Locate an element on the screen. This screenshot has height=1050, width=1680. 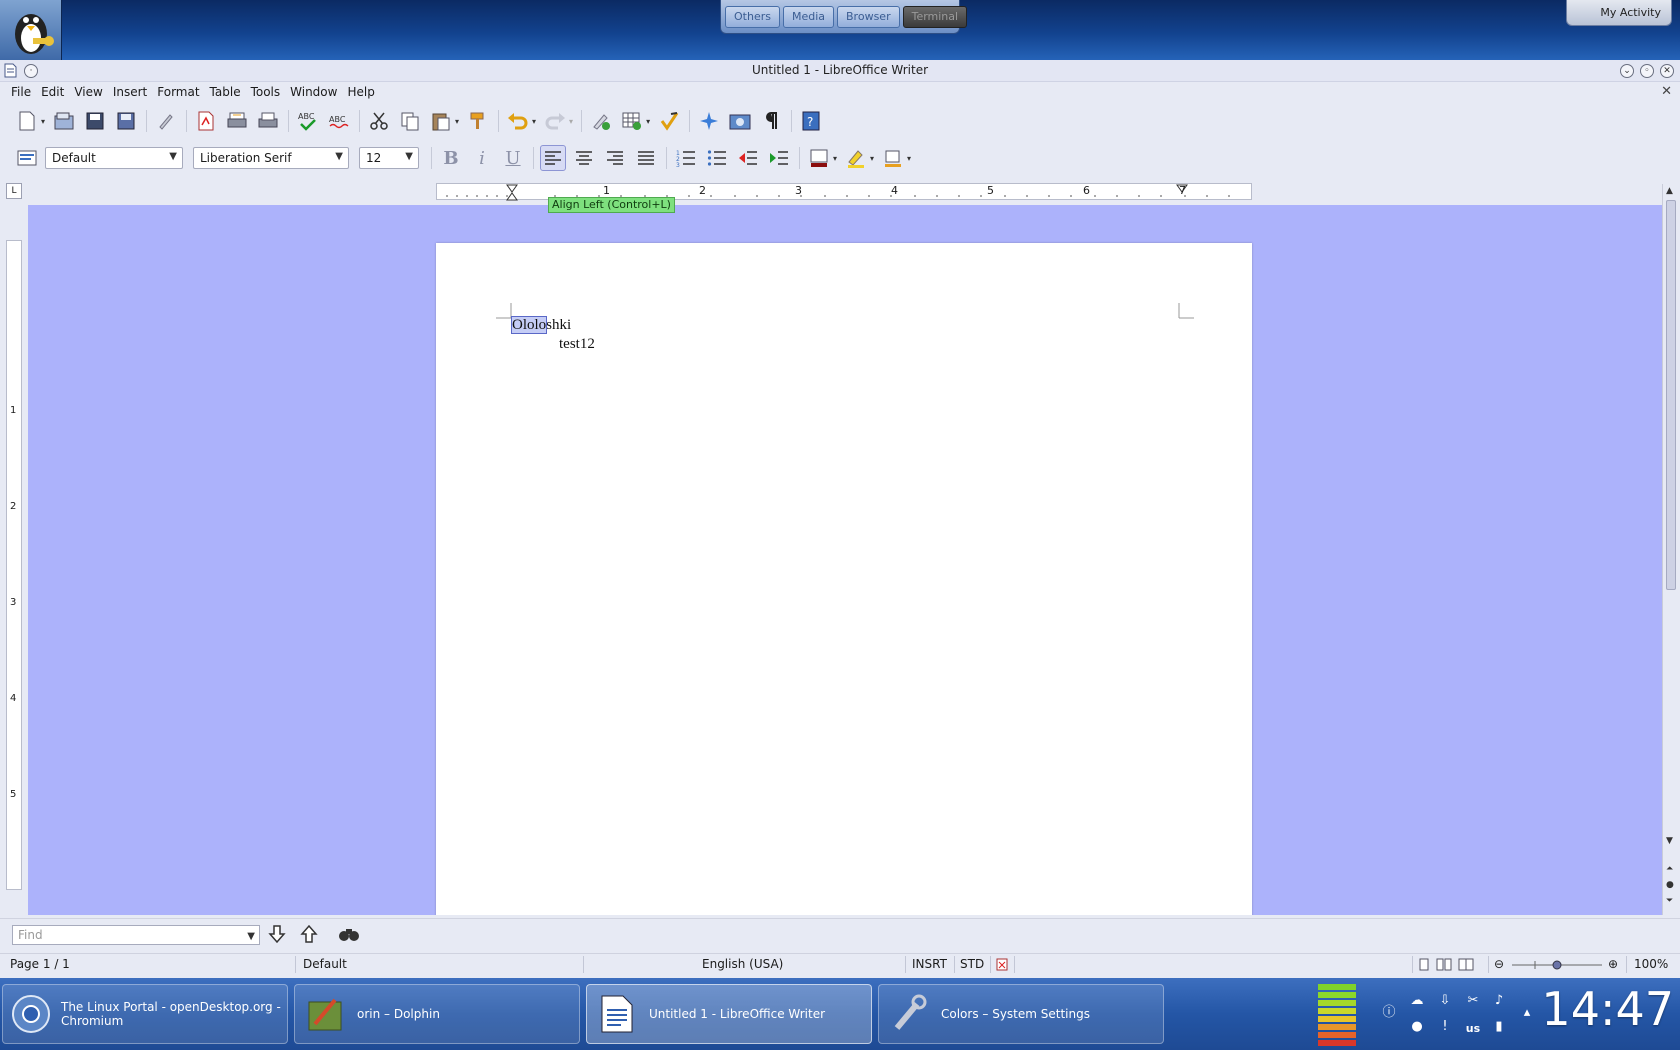
copy-icon is located at coordinates (410, 121).